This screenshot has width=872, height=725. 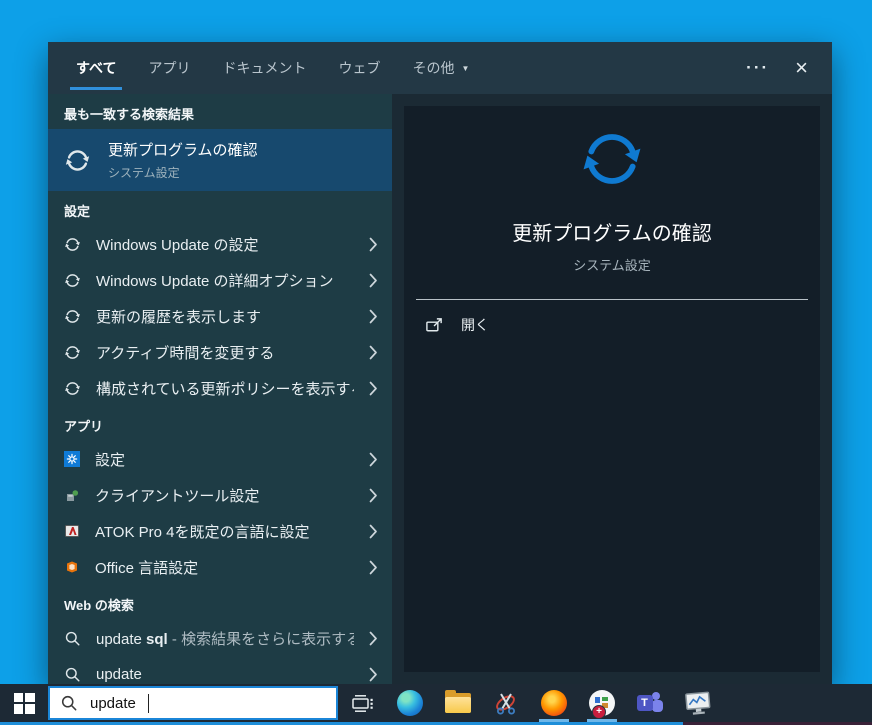 What do you see at coordinates (96, 68) in the screenshot?
I see `tab-all: すべて` at bounding box center [96, 68].